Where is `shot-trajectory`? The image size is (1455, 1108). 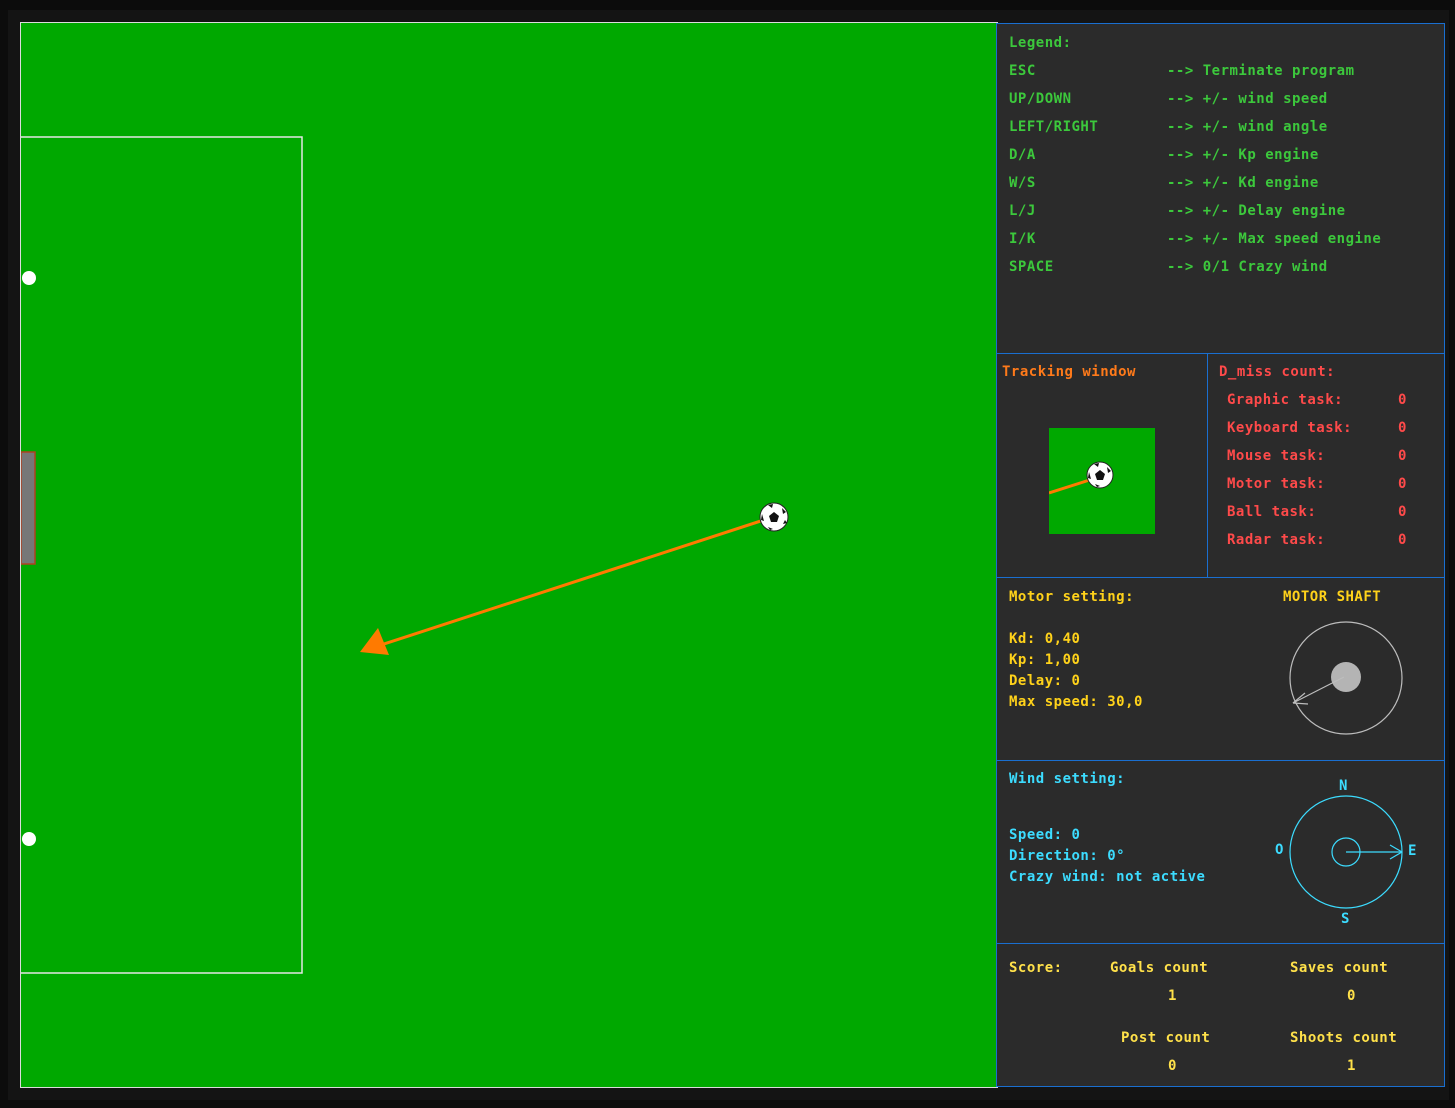
shot-trajectory is located at coordinates (577, 581).